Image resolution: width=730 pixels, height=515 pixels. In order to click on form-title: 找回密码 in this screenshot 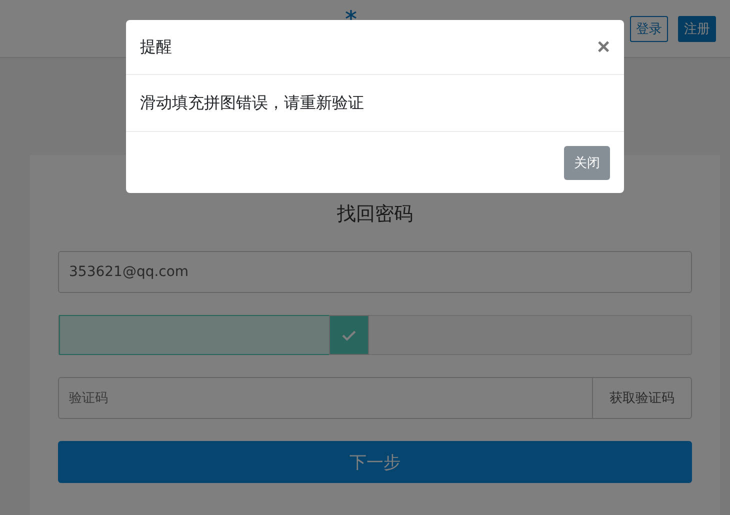, I will do `click(375, 214)`.